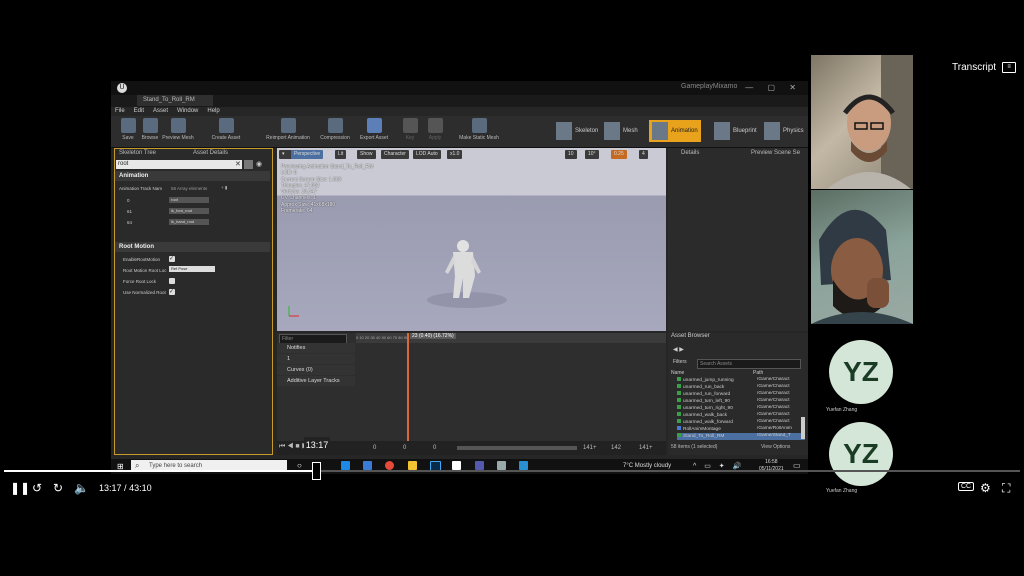 The image size is (1024, 576). Describe the element at coordinates (345, 465) in the screenshot. I see `edge-icon` at that location.